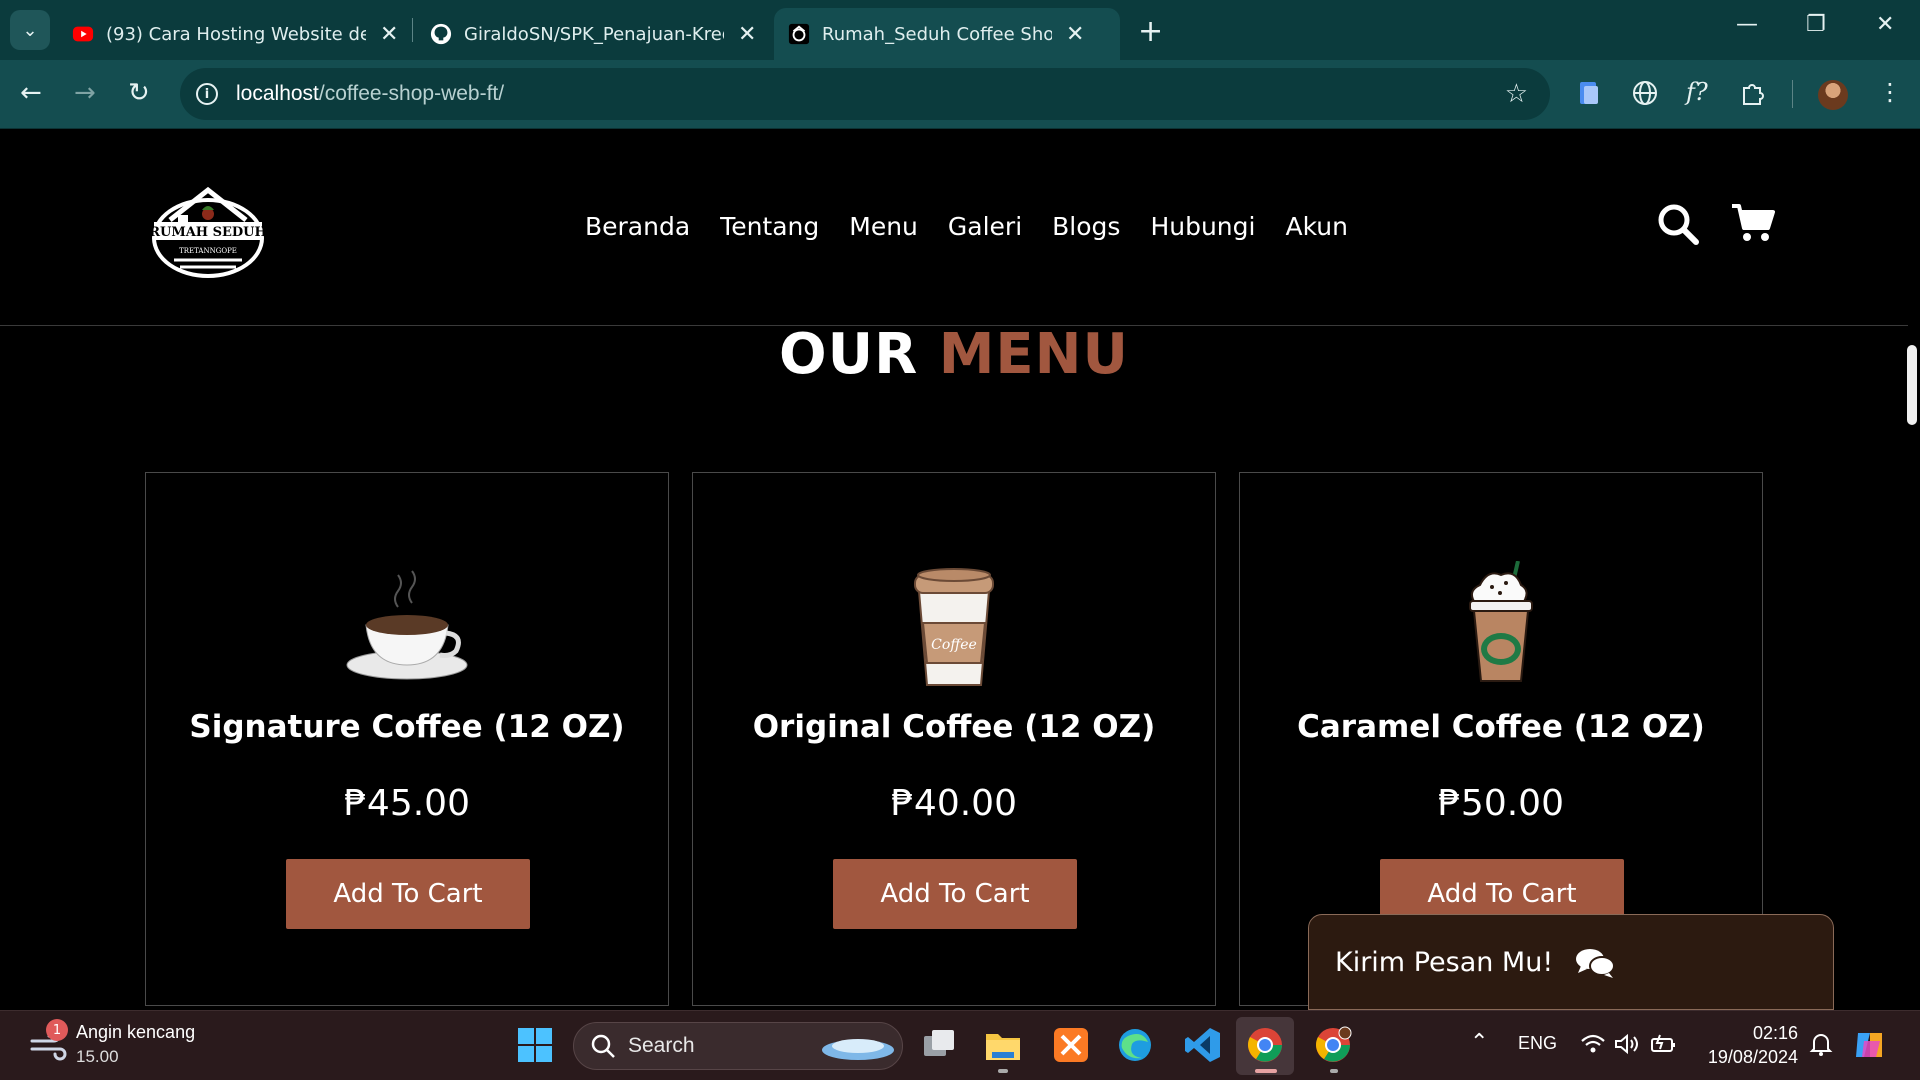 Image resolution: width=1920 pixels, height=1080 pixels. Describe the element at coordinates (1792, 94) in the screenshot. I see `toolbar-divider` at that location.